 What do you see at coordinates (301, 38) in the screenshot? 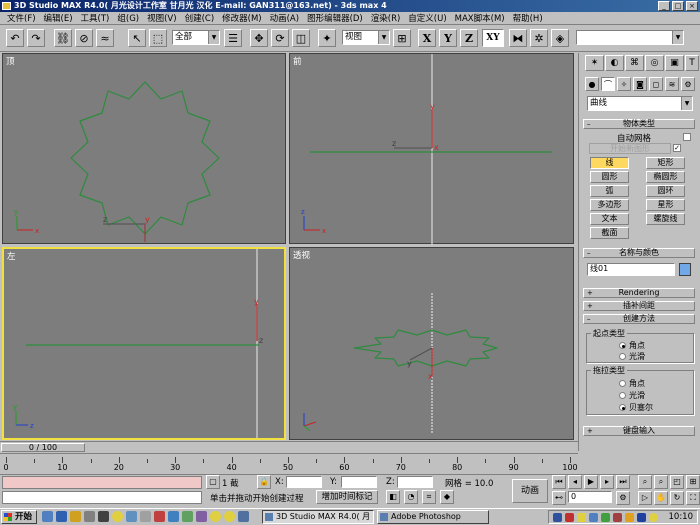
I see `scale-icon: ◫` at bounding box center [301, 38].